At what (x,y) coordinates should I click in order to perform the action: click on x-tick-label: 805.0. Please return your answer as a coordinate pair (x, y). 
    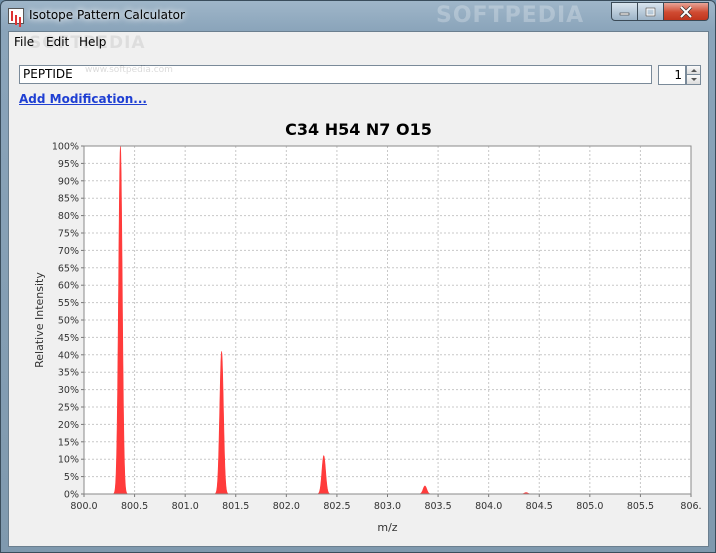
    Looking at the image, I should click on (589, 506).